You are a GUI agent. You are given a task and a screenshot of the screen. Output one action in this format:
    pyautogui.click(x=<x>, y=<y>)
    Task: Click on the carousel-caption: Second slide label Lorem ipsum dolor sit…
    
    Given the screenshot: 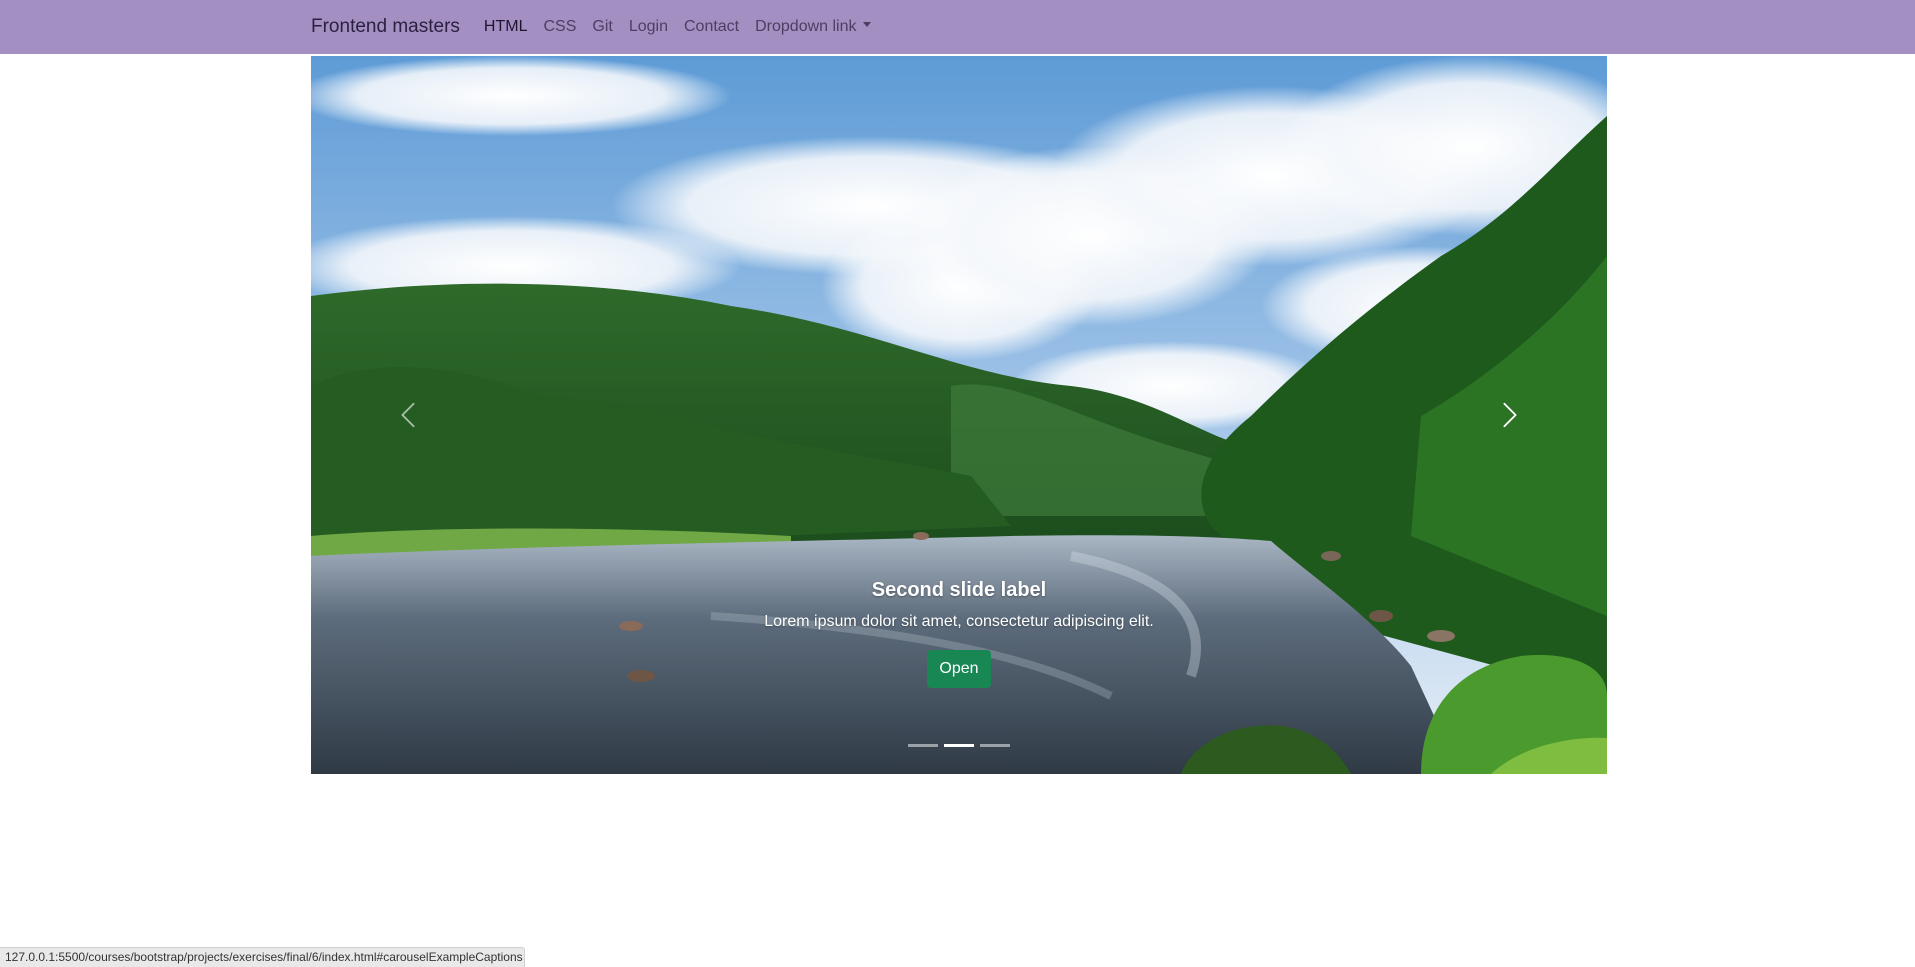 What is the action you would take?
    pyautogui.click(x=959, y=632)
    